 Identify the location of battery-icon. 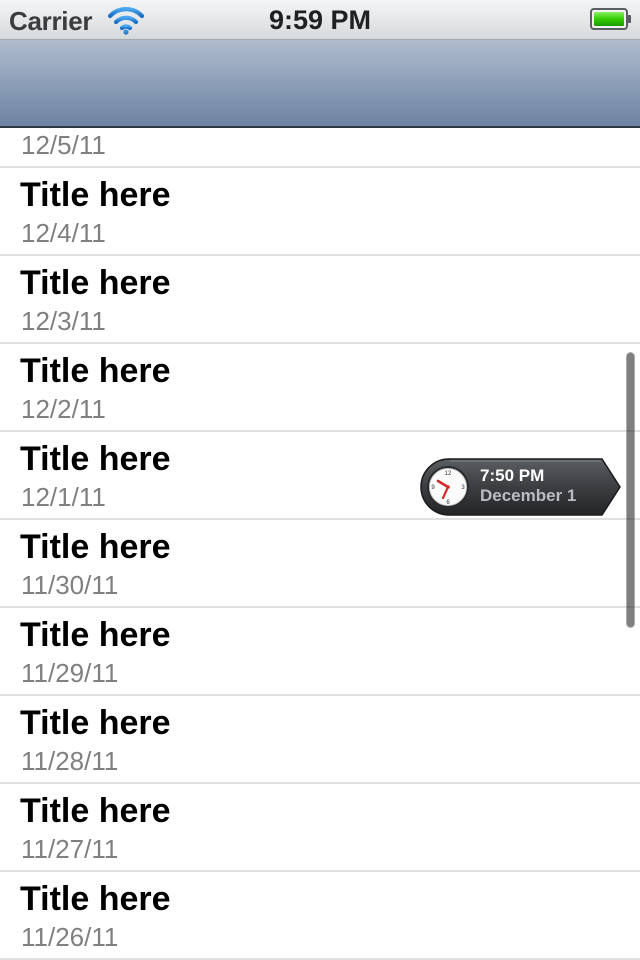
(610, 19).